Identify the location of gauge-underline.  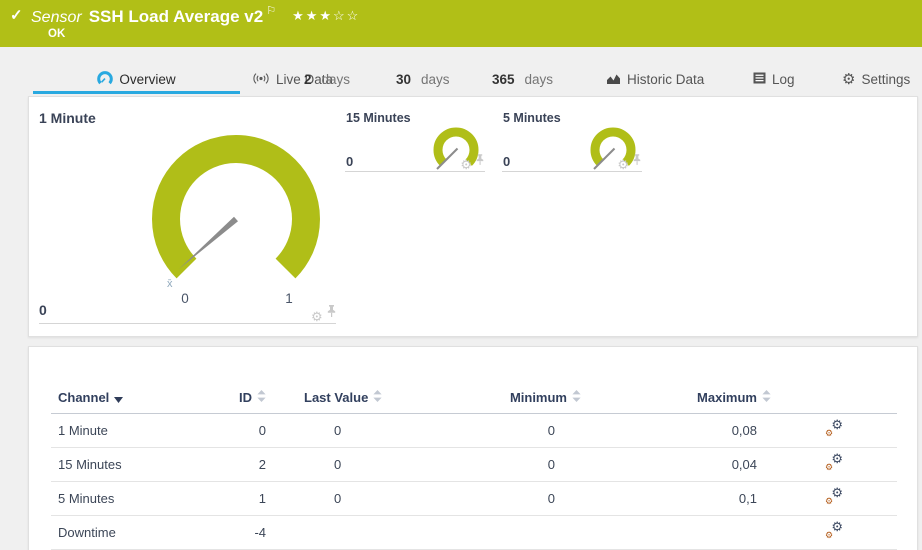
(187, 323).